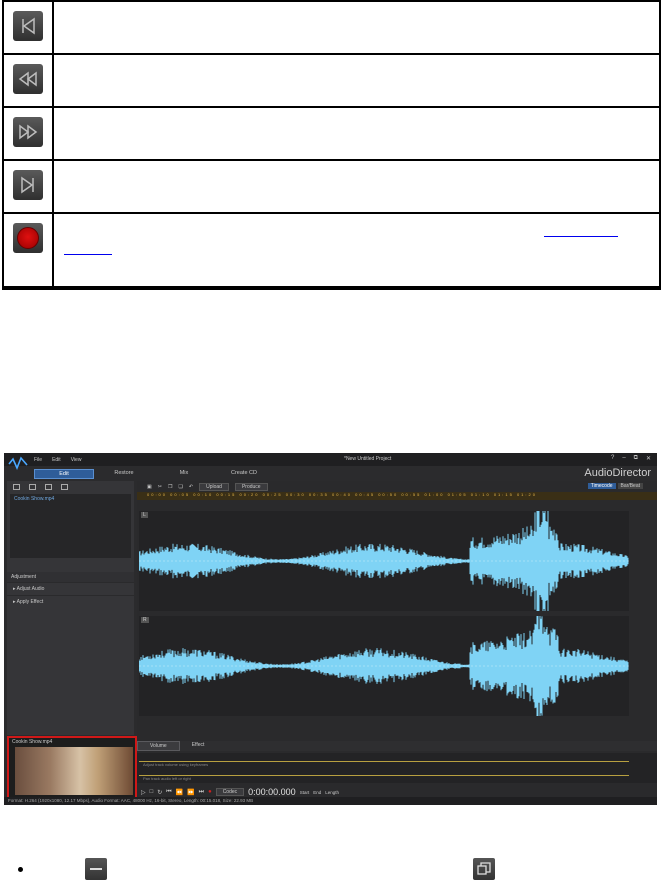 The height and width of the screenshot is (880, 661). I want to click on end-label: End, so click(317, 792).